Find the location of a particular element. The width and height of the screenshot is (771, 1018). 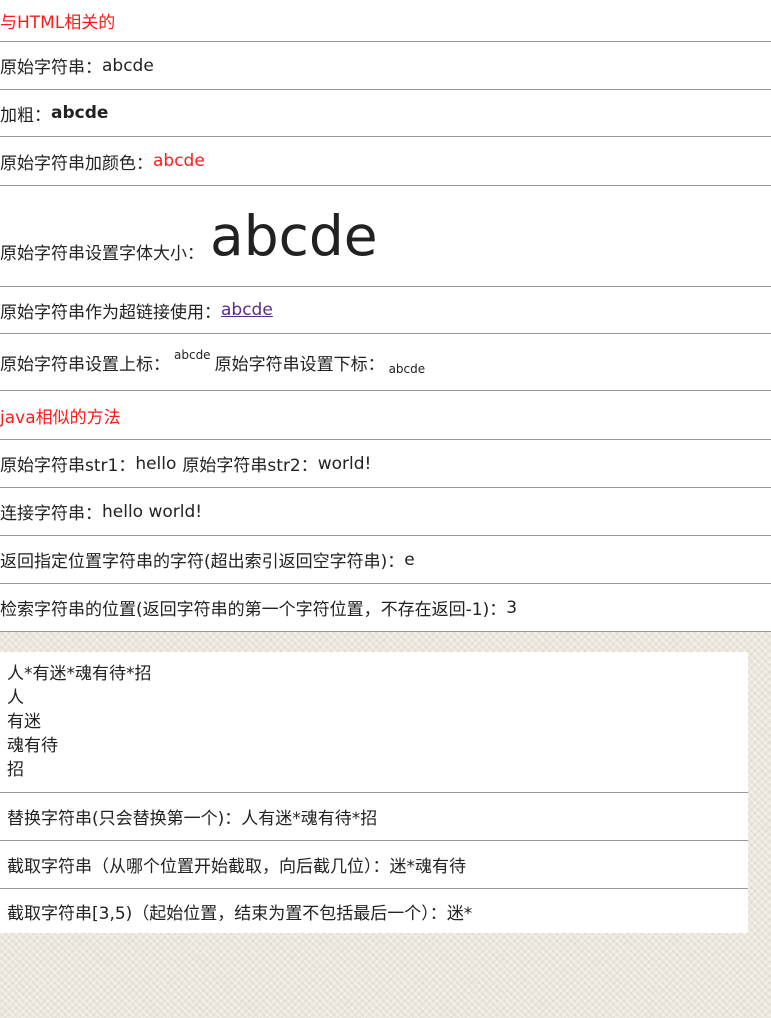

sup-label: 原始字符串设置上标： is located at coordinates (85, 364).